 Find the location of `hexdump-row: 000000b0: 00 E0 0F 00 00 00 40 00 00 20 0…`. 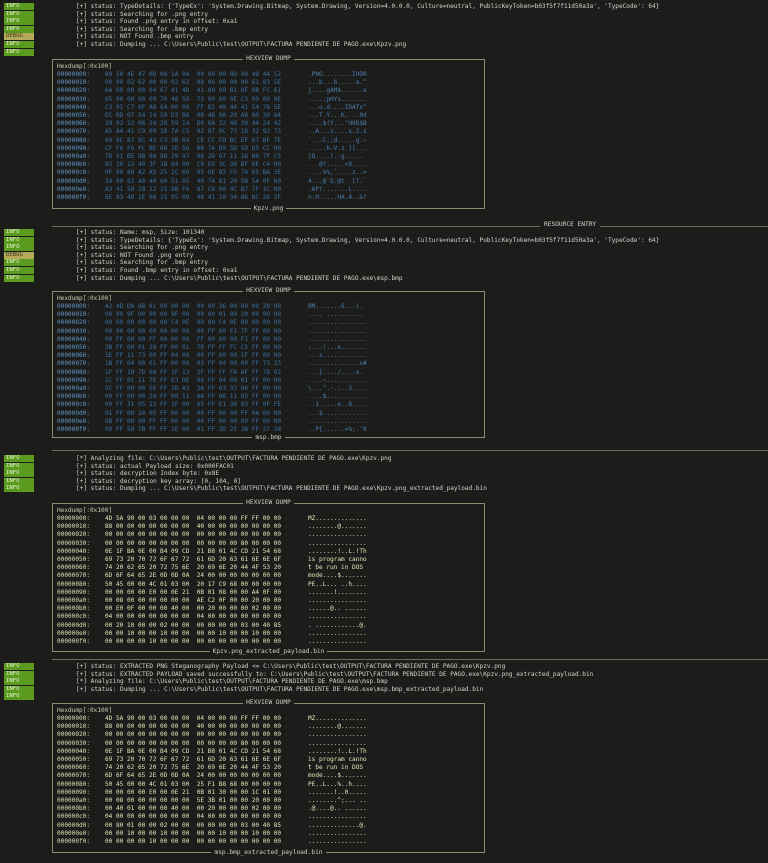

hexdump-row: 000000b0: 00 E0 0F 00 00 00 40 00 00 20 0… is located at coordinates (212, 609).